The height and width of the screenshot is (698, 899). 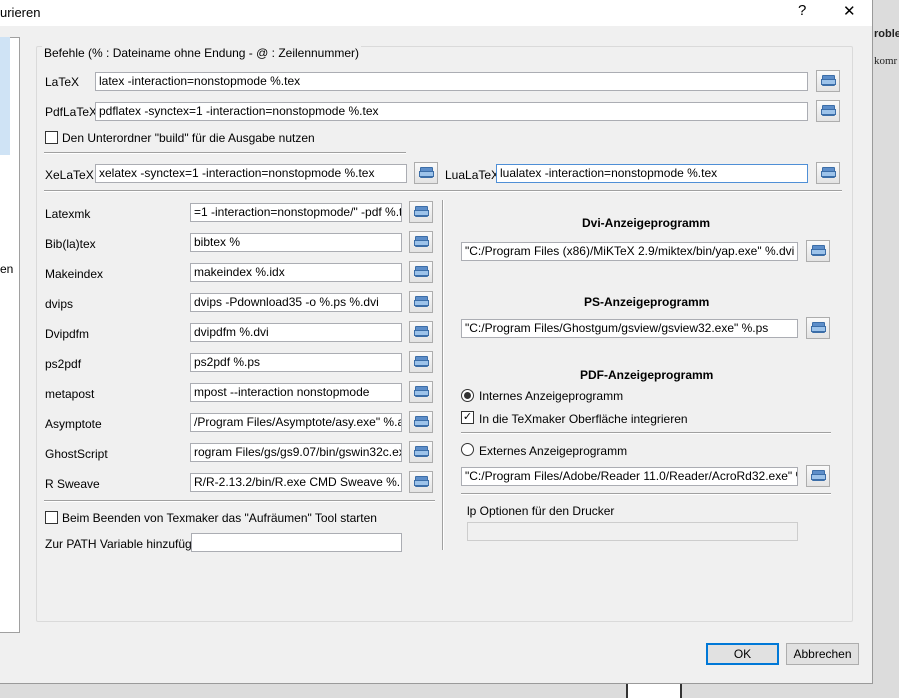 What do you see at coordinates (646, 223) in the screenshot?
I see `dvi-viewer-heading: Dvi-Anzeigeprogramm` at bounding box center [646, 223].